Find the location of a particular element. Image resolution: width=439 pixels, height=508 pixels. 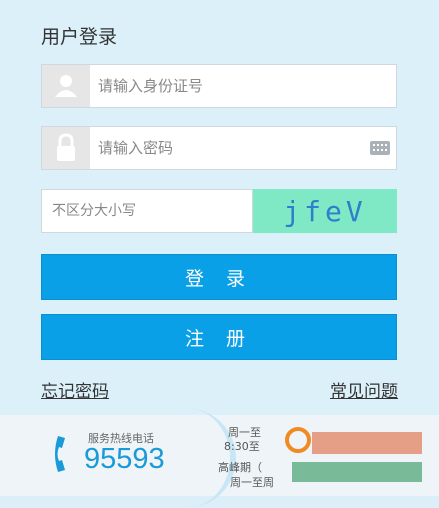

forgot-password-link: 忘记密码 is located at coordinates (75, 389).